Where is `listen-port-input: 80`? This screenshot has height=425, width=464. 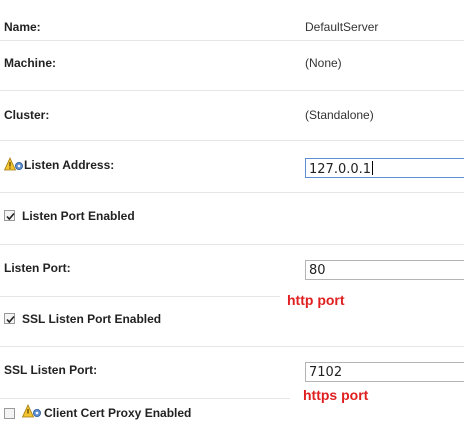
listen-port-input: 80 is located at coordinates (384, 270).